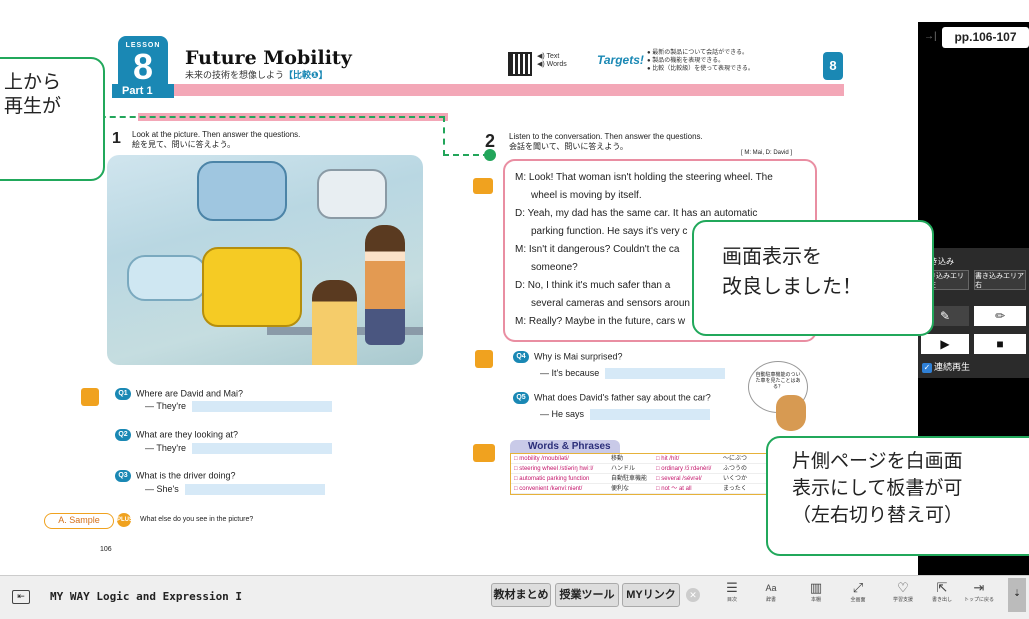 The image size is (1029, 619). I want to click on support-glyph: ♡, so click(903, 587).